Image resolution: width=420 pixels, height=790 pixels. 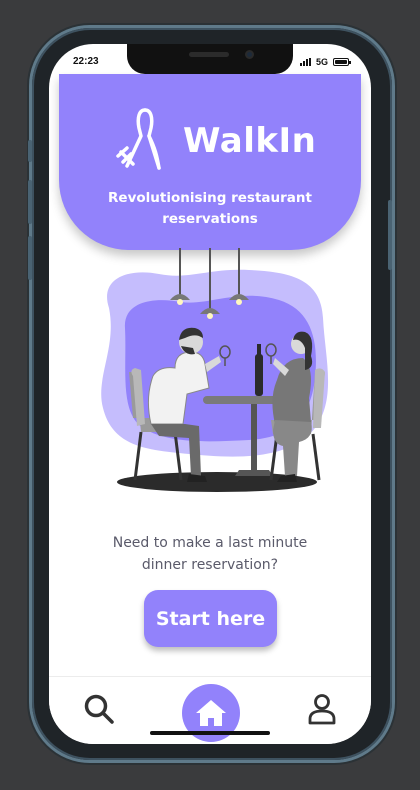 I want to click on notch, so click(x=210, y=59).